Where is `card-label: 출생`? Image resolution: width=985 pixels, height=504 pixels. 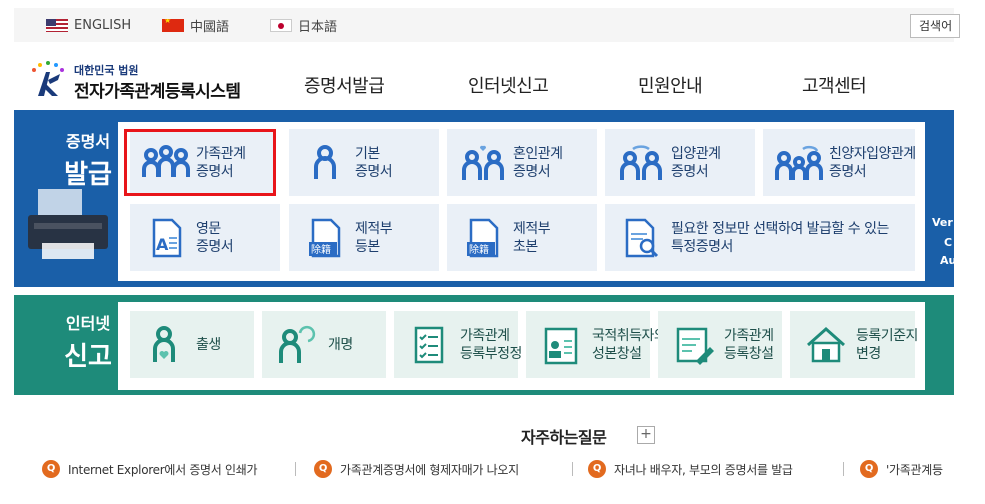 card-label: 출생 is located at coordinates (208, 345).